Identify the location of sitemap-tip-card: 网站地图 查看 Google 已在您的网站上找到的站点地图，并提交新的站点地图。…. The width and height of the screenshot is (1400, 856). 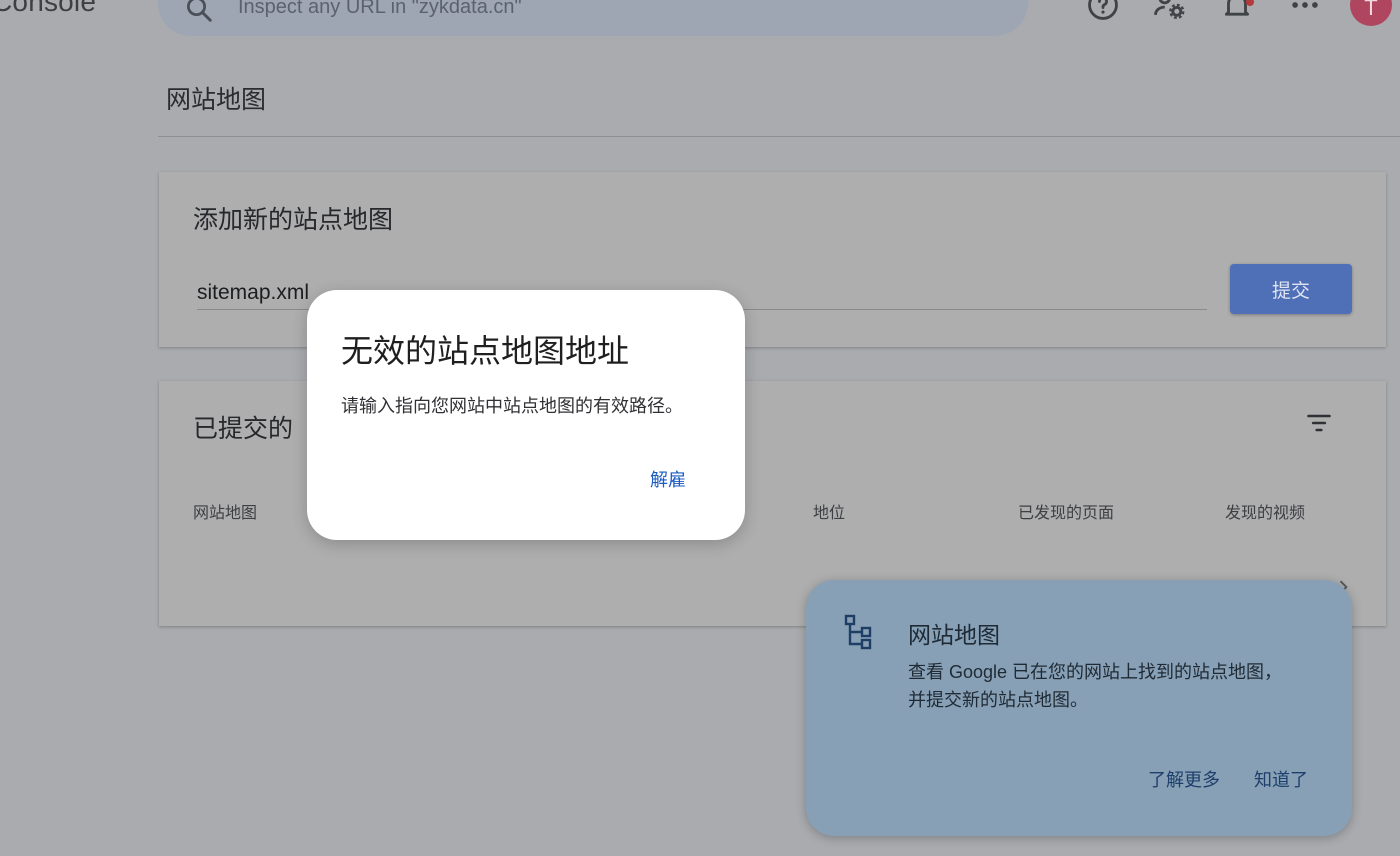
(1079, 708).